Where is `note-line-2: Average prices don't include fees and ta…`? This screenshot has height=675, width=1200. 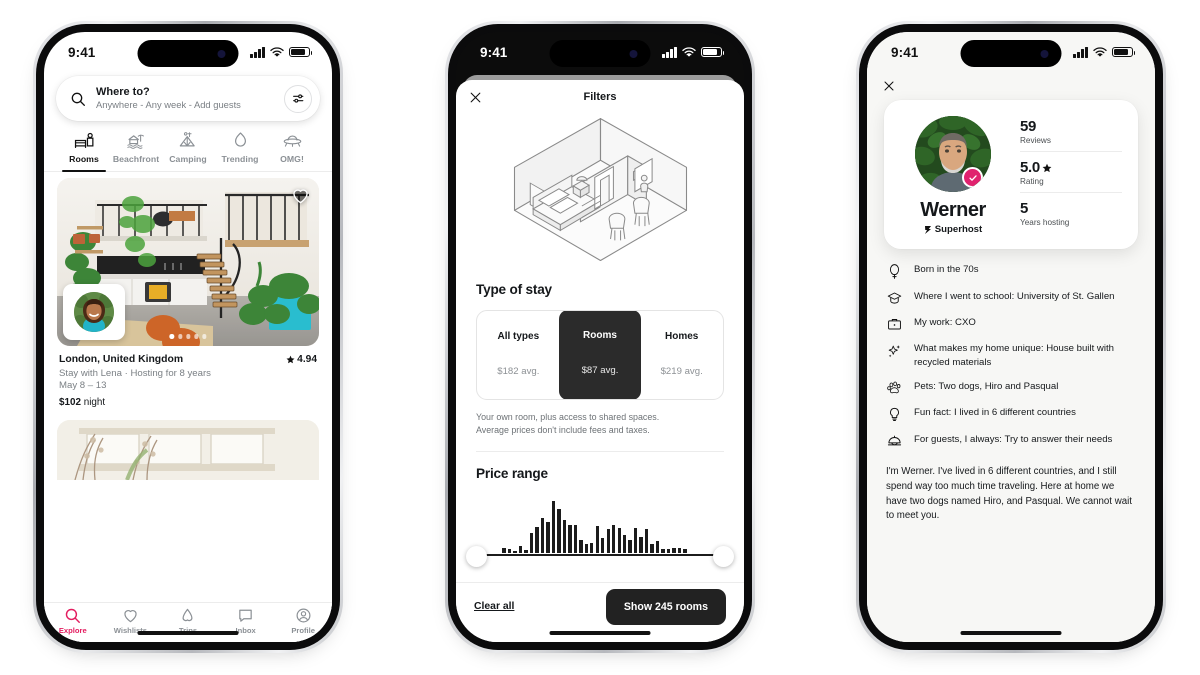
note-line-2: Average prices don't include fees and ta… is located at coordinates (563, 429).